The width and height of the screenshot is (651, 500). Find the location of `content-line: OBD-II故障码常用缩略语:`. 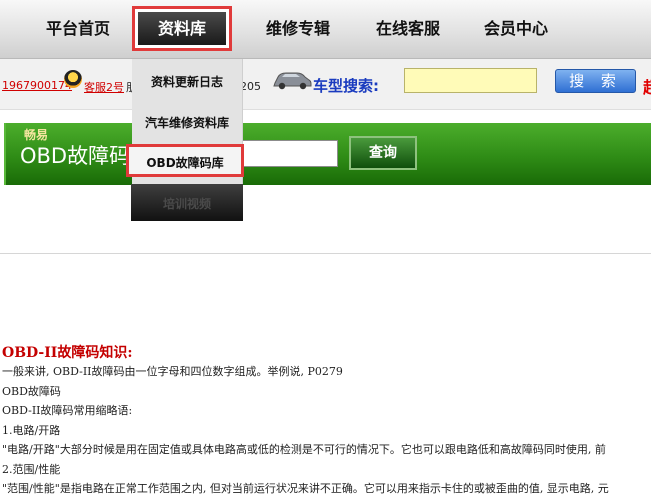

content-line: OBD-II故障码常用缩略语: is located at coordinates (67, 410).